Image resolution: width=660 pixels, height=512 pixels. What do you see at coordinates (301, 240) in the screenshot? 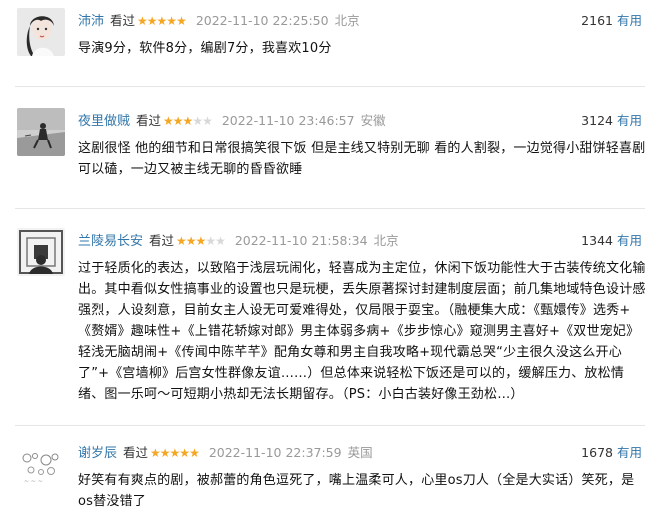
I see `review-date: 2022-11-10 21:58:34` at bounding box center [301, 240].